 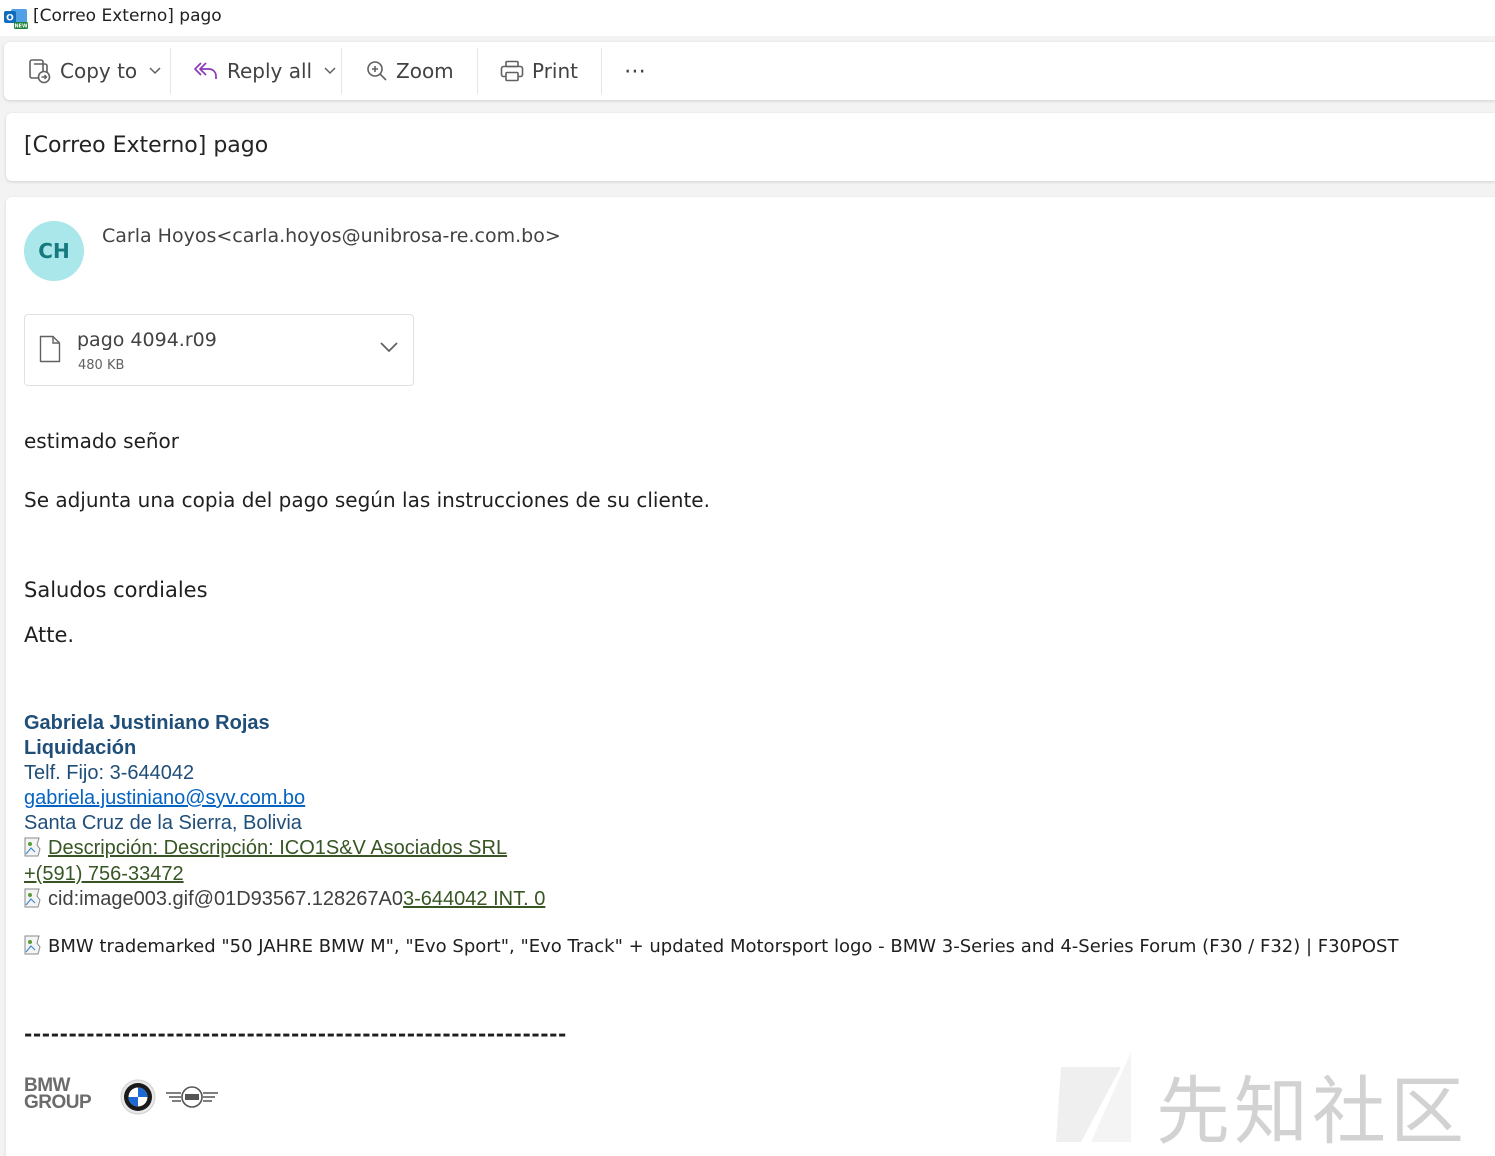 What do you see at coordinates (101, 365) in the screenshot?
I see `attachment-size: 480 KB` at bounding box center [101, 365].